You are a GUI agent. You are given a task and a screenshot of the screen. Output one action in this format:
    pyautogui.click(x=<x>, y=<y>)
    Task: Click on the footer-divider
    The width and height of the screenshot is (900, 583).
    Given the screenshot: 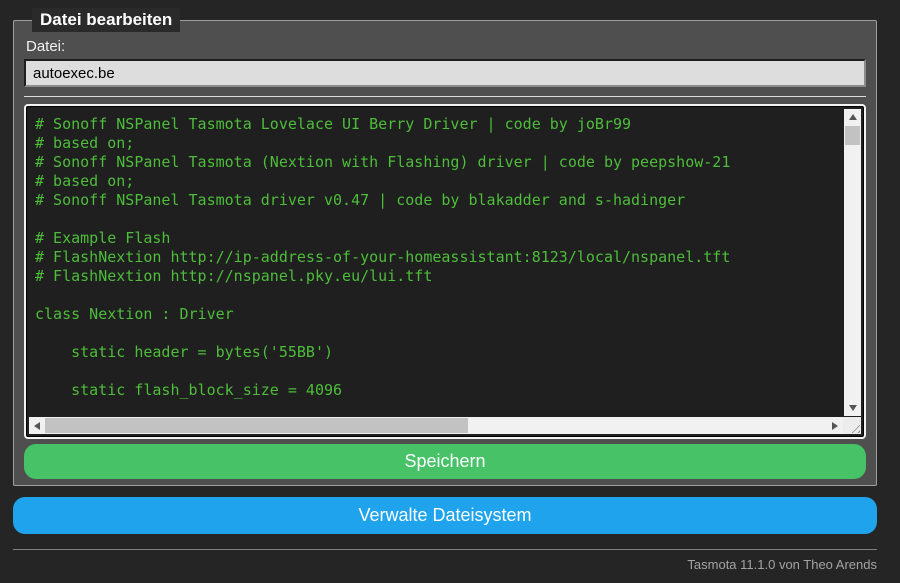 What is the action you would take?
    pyautogui.click(x=445, y=549)
    